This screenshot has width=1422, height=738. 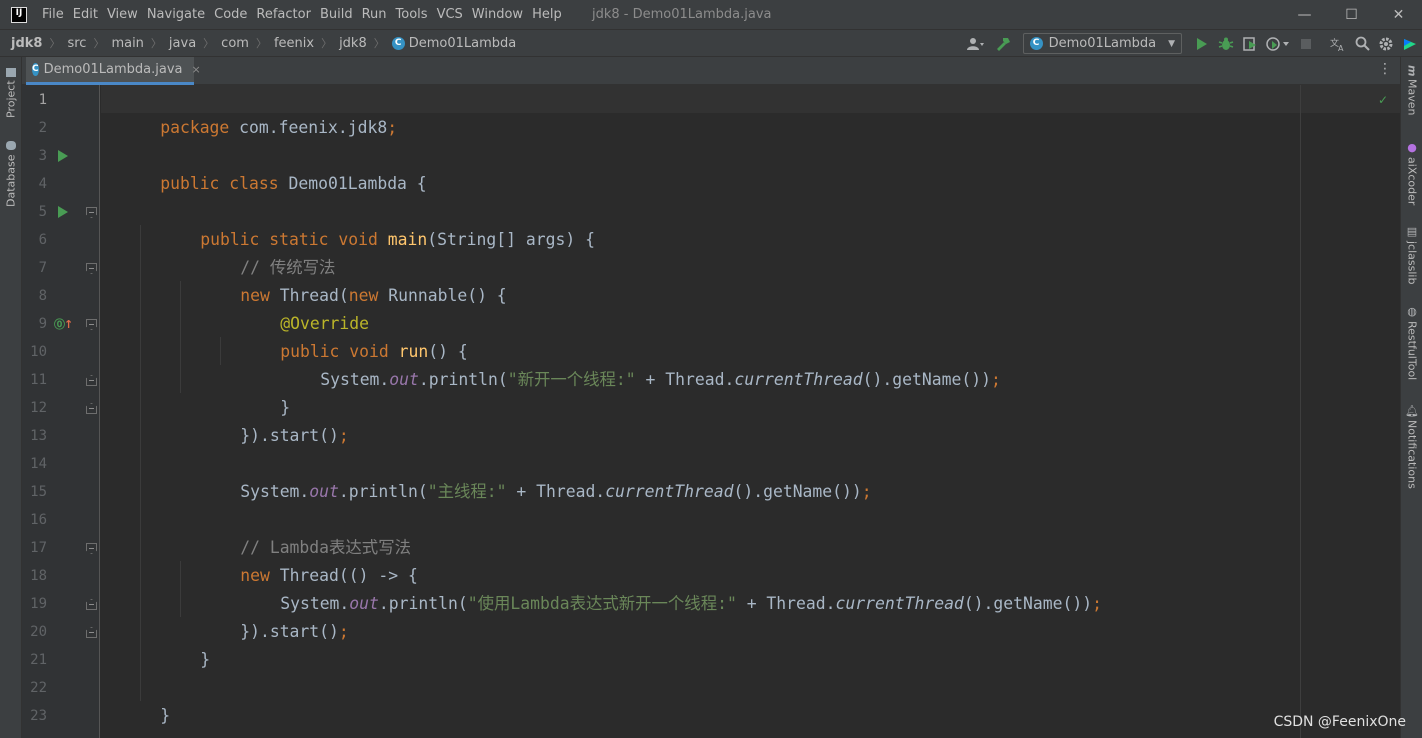 I want to click on left-tool-stripe: Project Database, so click(x=11, y=397).